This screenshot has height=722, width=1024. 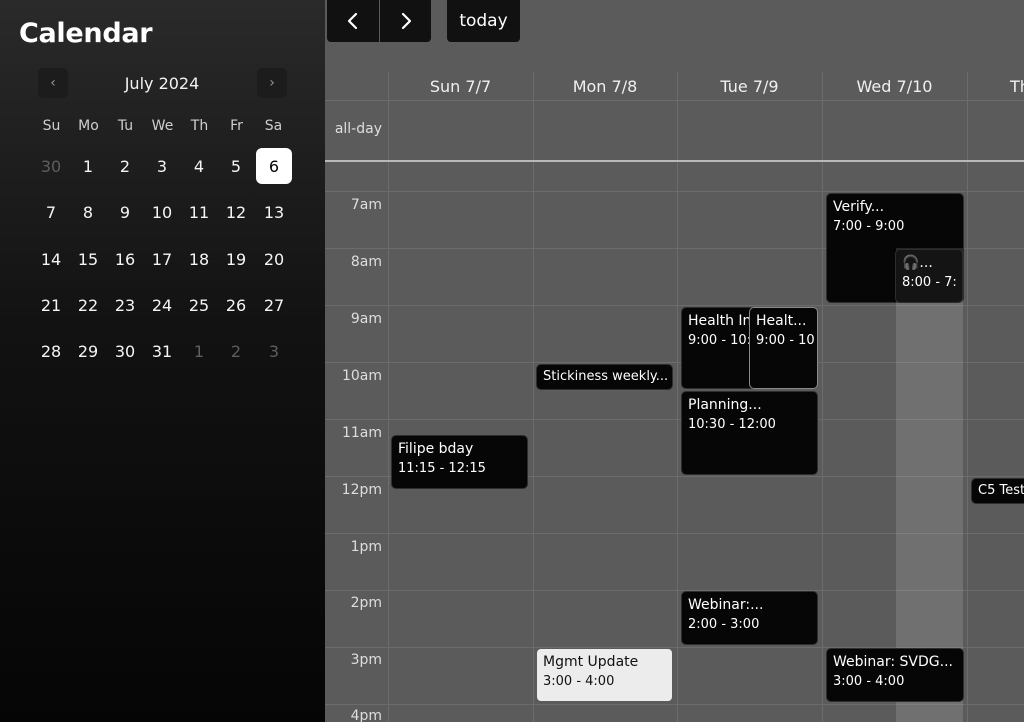 I want to click on event-c5-test: C5 Test, so click(x=998, y=491).